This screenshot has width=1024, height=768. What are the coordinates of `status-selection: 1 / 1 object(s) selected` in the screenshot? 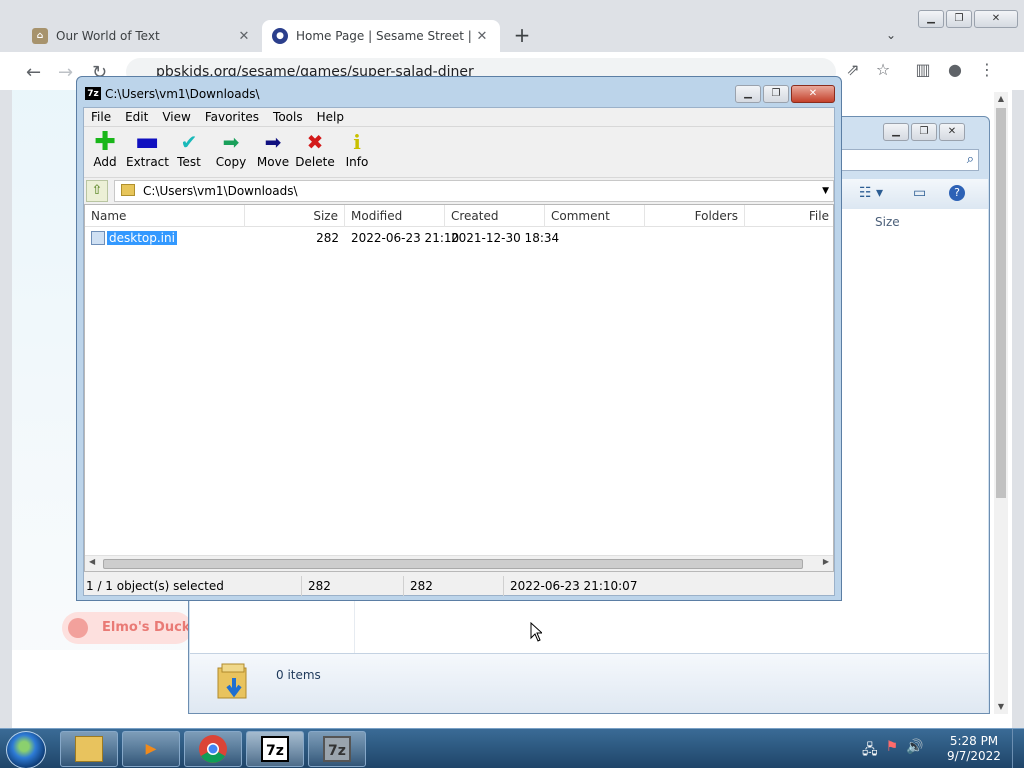 It's located at (193, 586).